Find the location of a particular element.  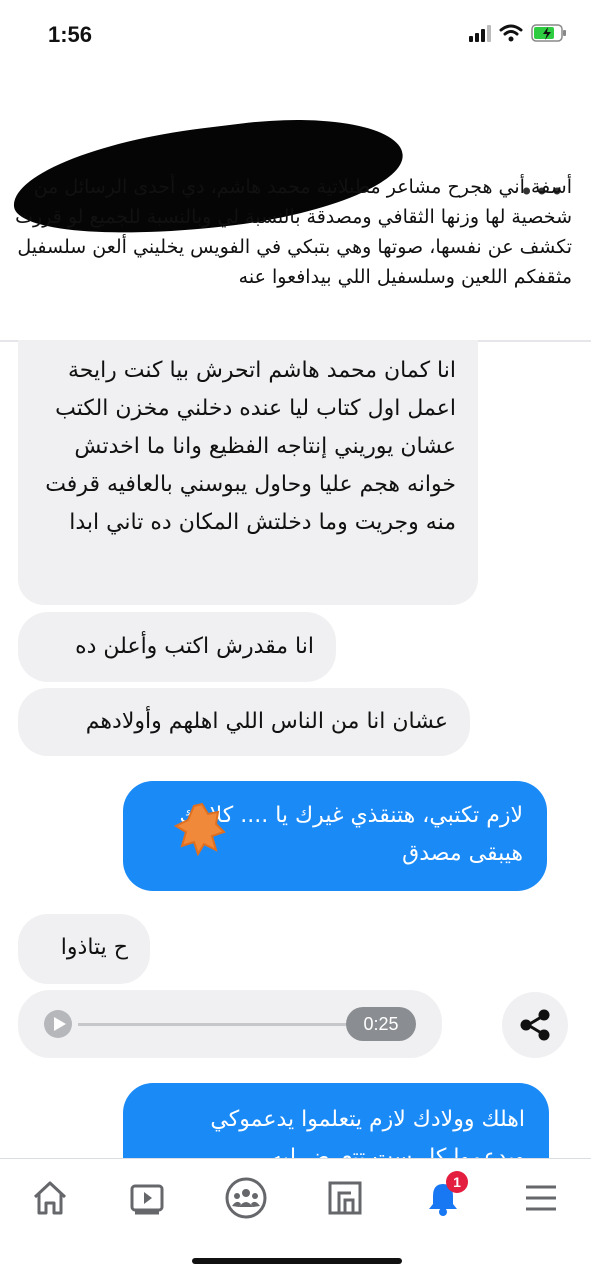

status-icons is located at coordinates (518, 33).